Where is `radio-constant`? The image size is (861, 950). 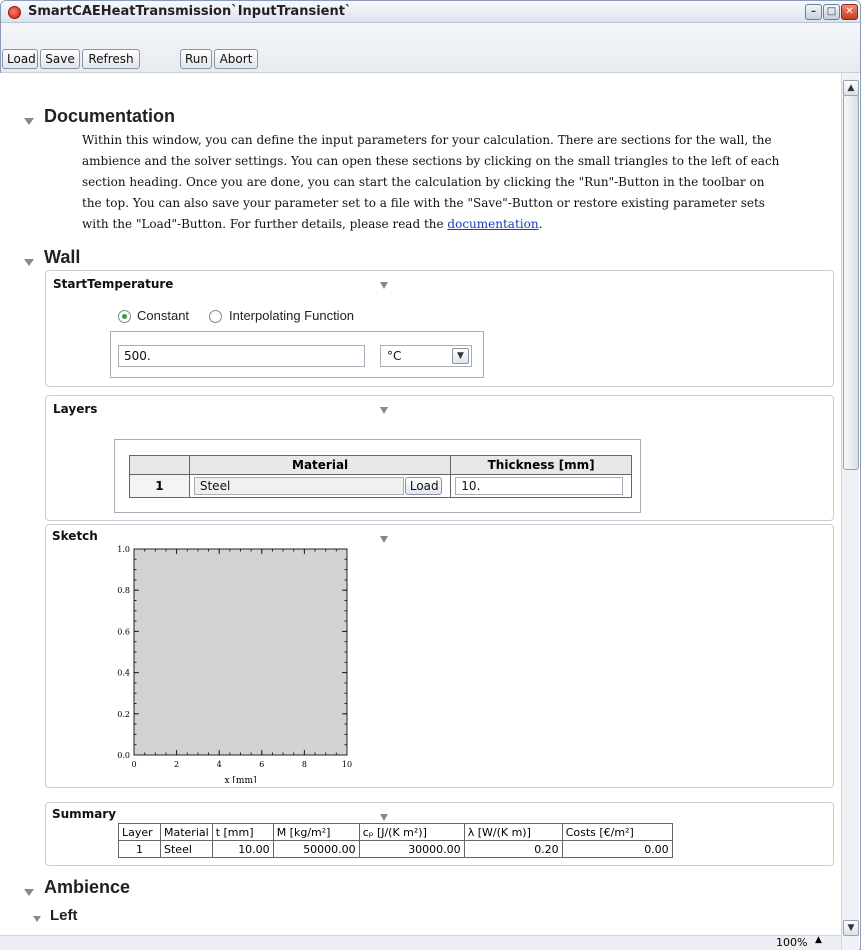
radio-constant is located at coordinates (124, 316).